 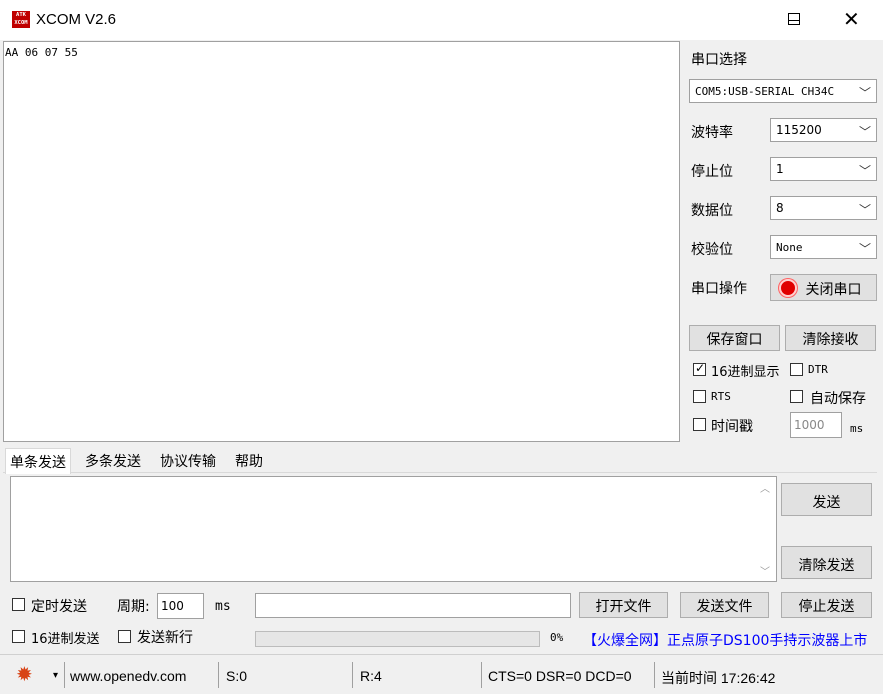 What do you see at coordinates (76, 19) in the screenshot?
I see `window-title: XCOM V2.6` at bounding box center [76, 19].